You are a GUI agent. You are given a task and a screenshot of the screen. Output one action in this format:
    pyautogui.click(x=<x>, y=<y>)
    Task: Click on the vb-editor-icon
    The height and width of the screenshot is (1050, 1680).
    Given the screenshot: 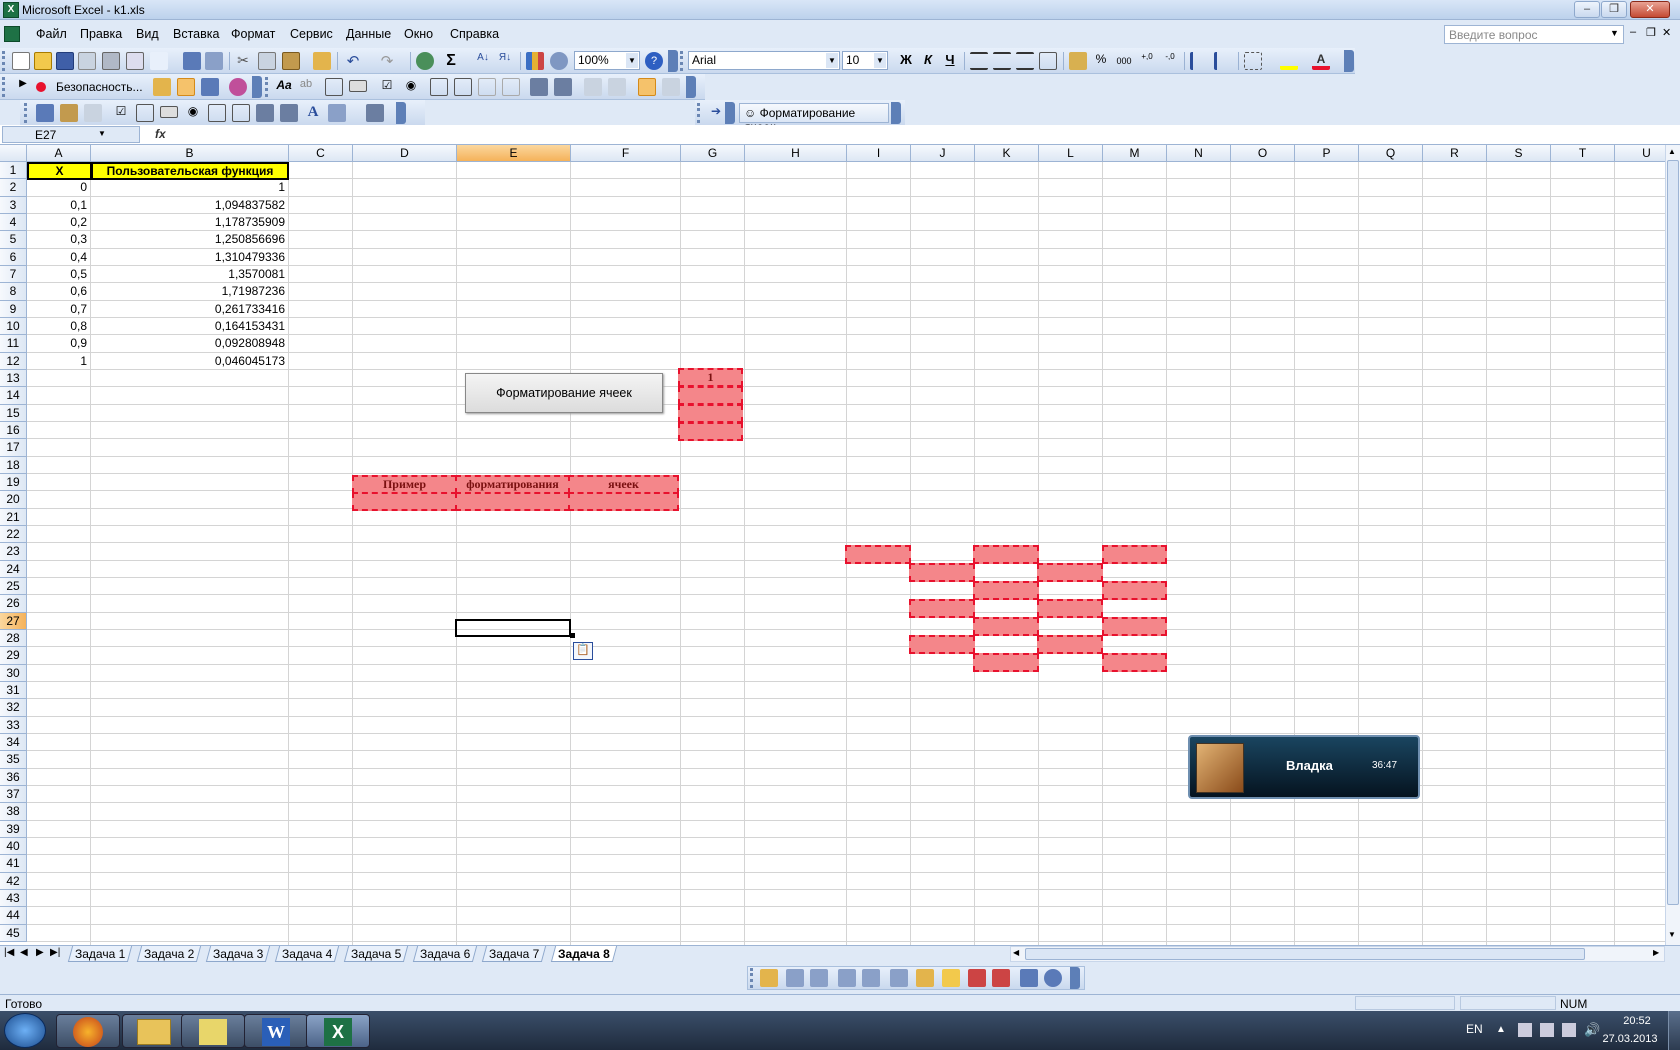 What is the action you would take?
    pyautogui.click(x=162, y=87)
    